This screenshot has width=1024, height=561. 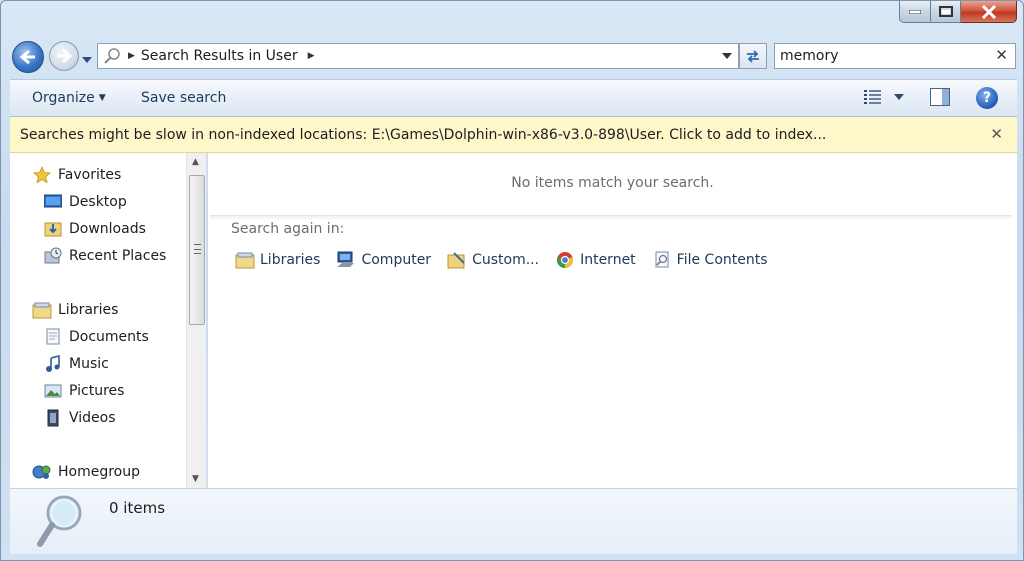 I want to click on breadcrumb-search-results: Search Results in User, so click(x=219, y=56).